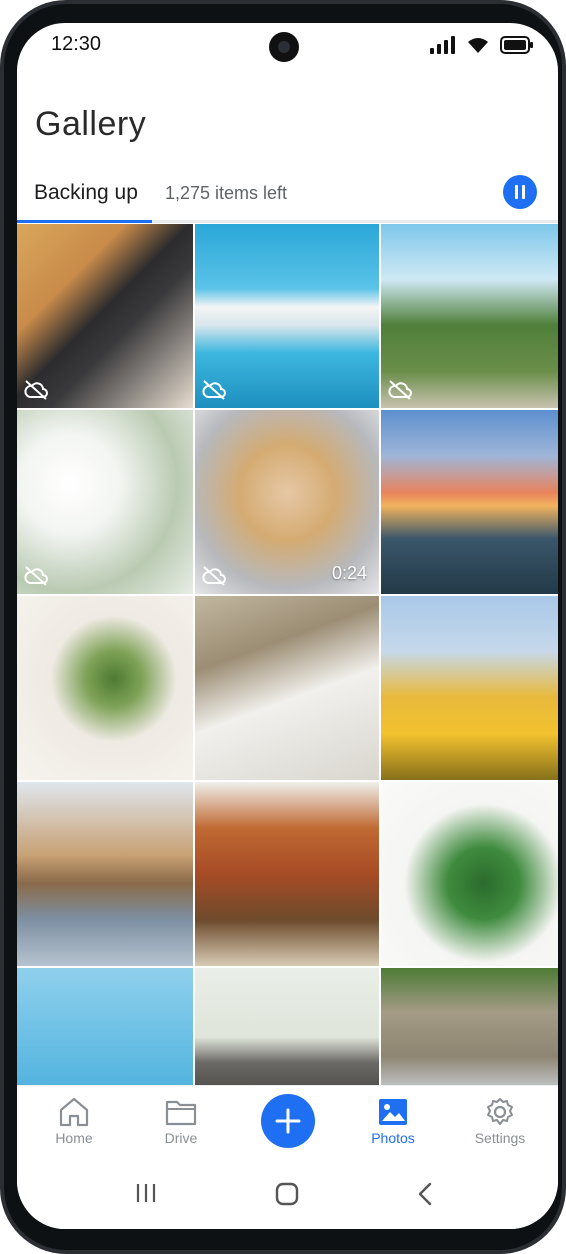 This screenshot has height=1254, width=566. Describe the element at coordinates (393, 1138) in the screenshot. I see `nav-photos-label: Photos` at that location.